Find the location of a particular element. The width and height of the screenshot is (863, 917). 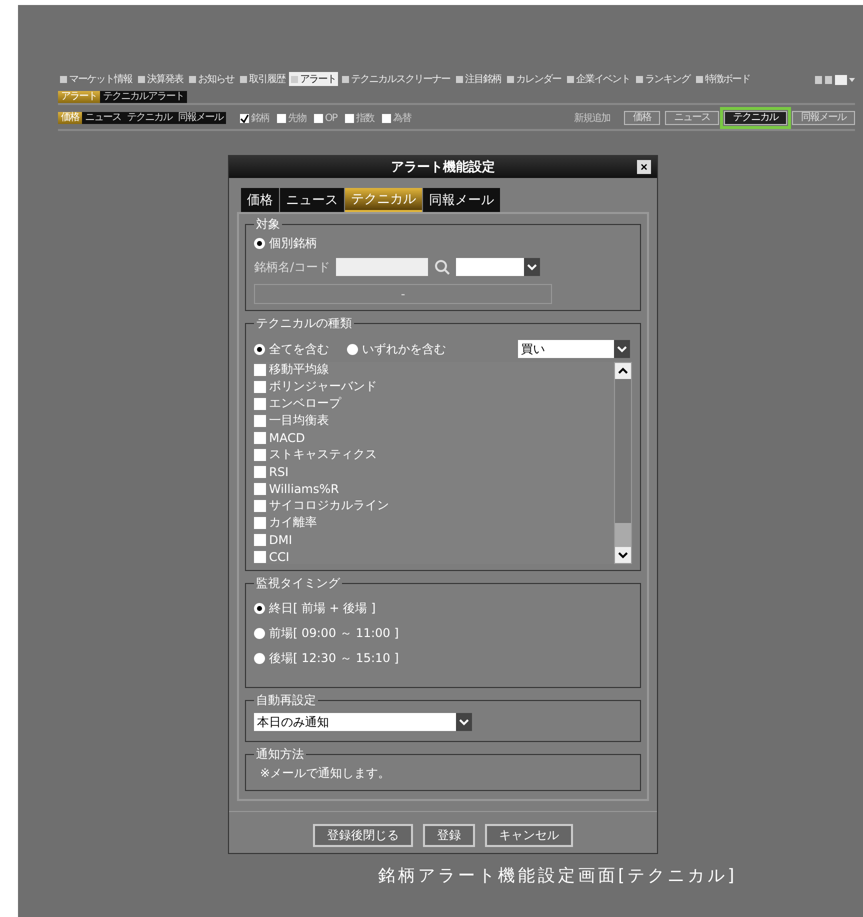

filter-checkbox: 為替 is located at coordinates (396, 118).